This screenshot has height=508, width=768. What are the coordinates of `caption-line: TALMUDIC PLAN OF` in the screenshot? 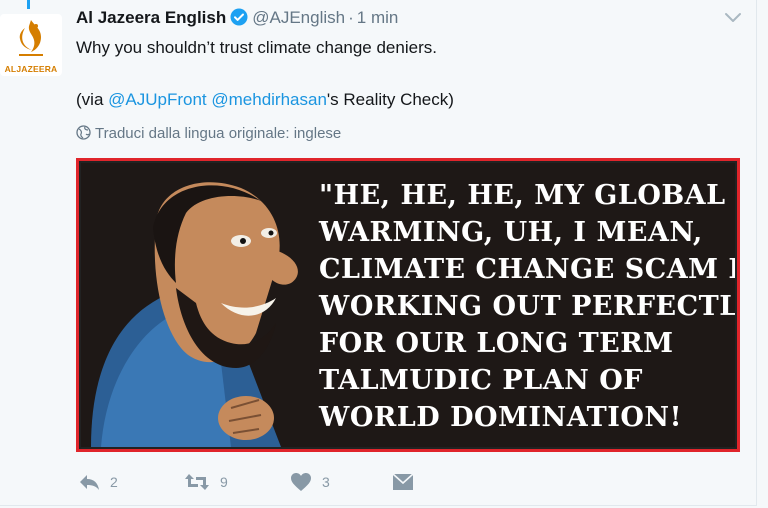 It's located at (481, 380).